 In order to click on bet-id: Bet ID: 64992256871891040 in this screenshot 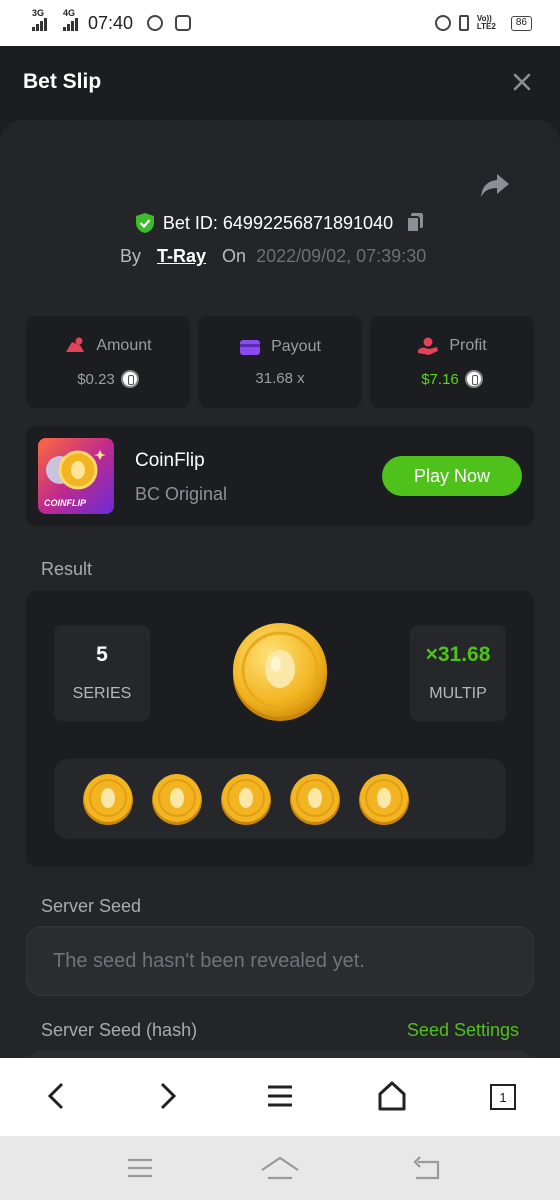, I will do `click(278, 222)`.